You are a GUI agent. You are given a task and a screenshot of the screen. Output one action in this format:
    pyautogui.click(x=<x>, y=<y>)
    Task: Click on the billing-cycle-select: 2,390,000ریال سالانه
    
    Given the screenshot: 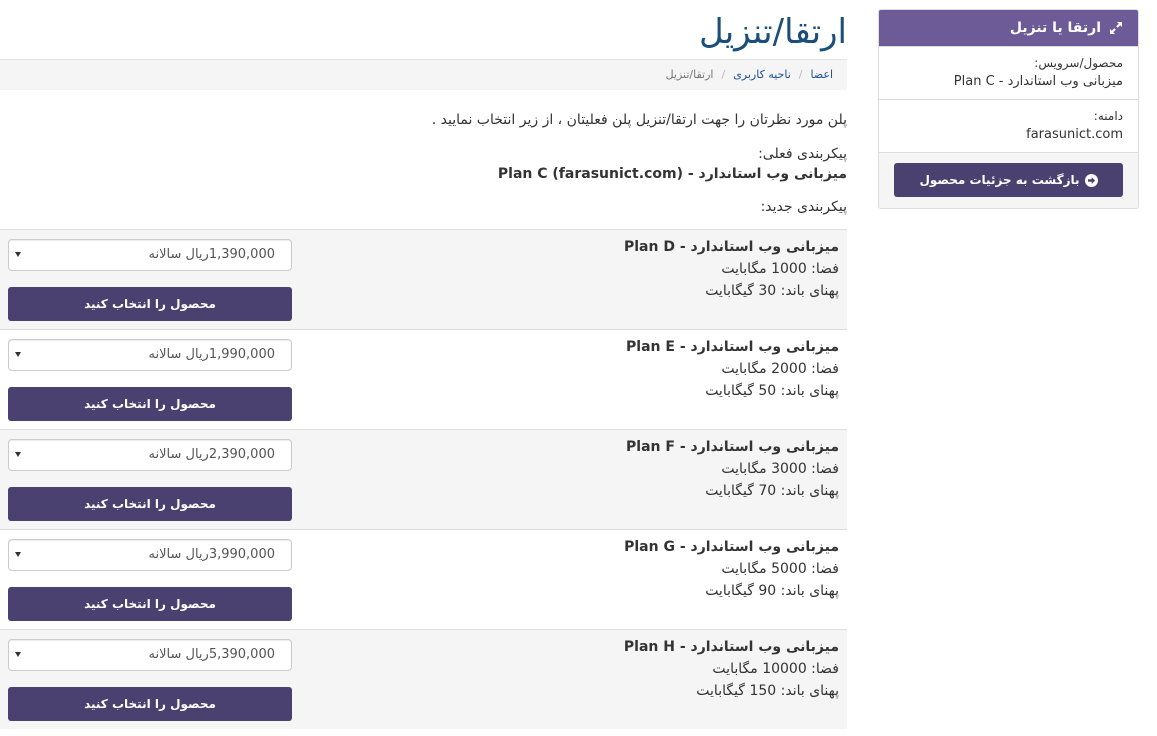 What is the action you would take?
    pyautogui.click(x=150, y=455)
    